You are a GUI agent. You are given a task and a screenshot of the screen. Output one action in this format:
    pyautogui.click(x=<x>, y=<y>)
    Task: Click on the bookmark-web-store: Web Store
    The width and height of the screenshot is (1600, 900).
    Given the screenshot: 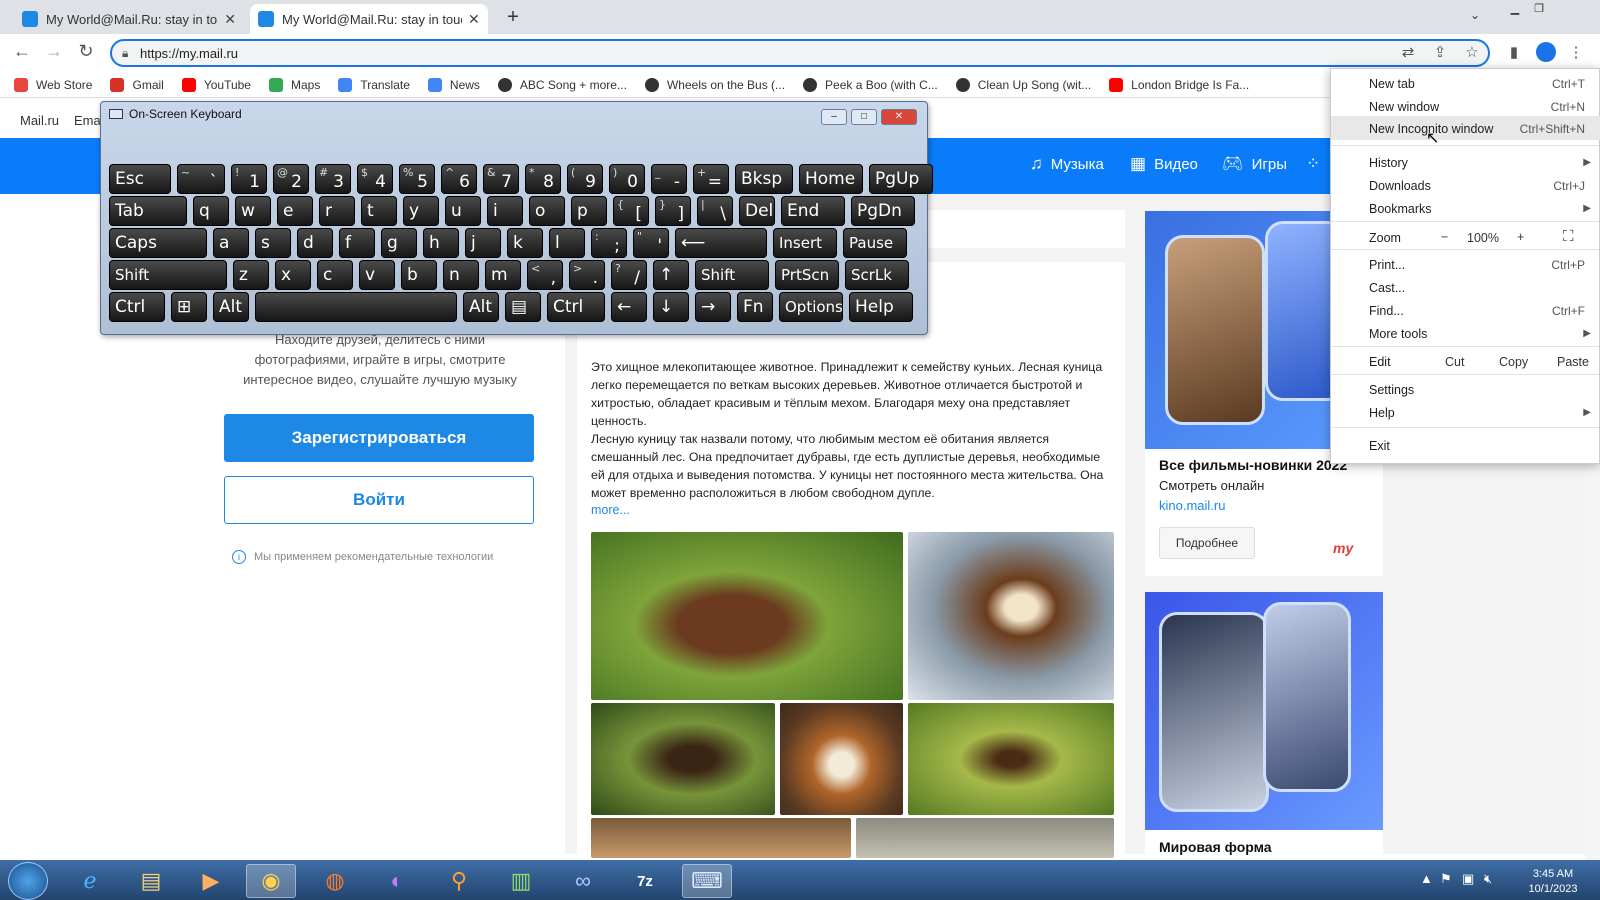 What is the action you would take?
    pyautogui.click(x=53, y=84)
    